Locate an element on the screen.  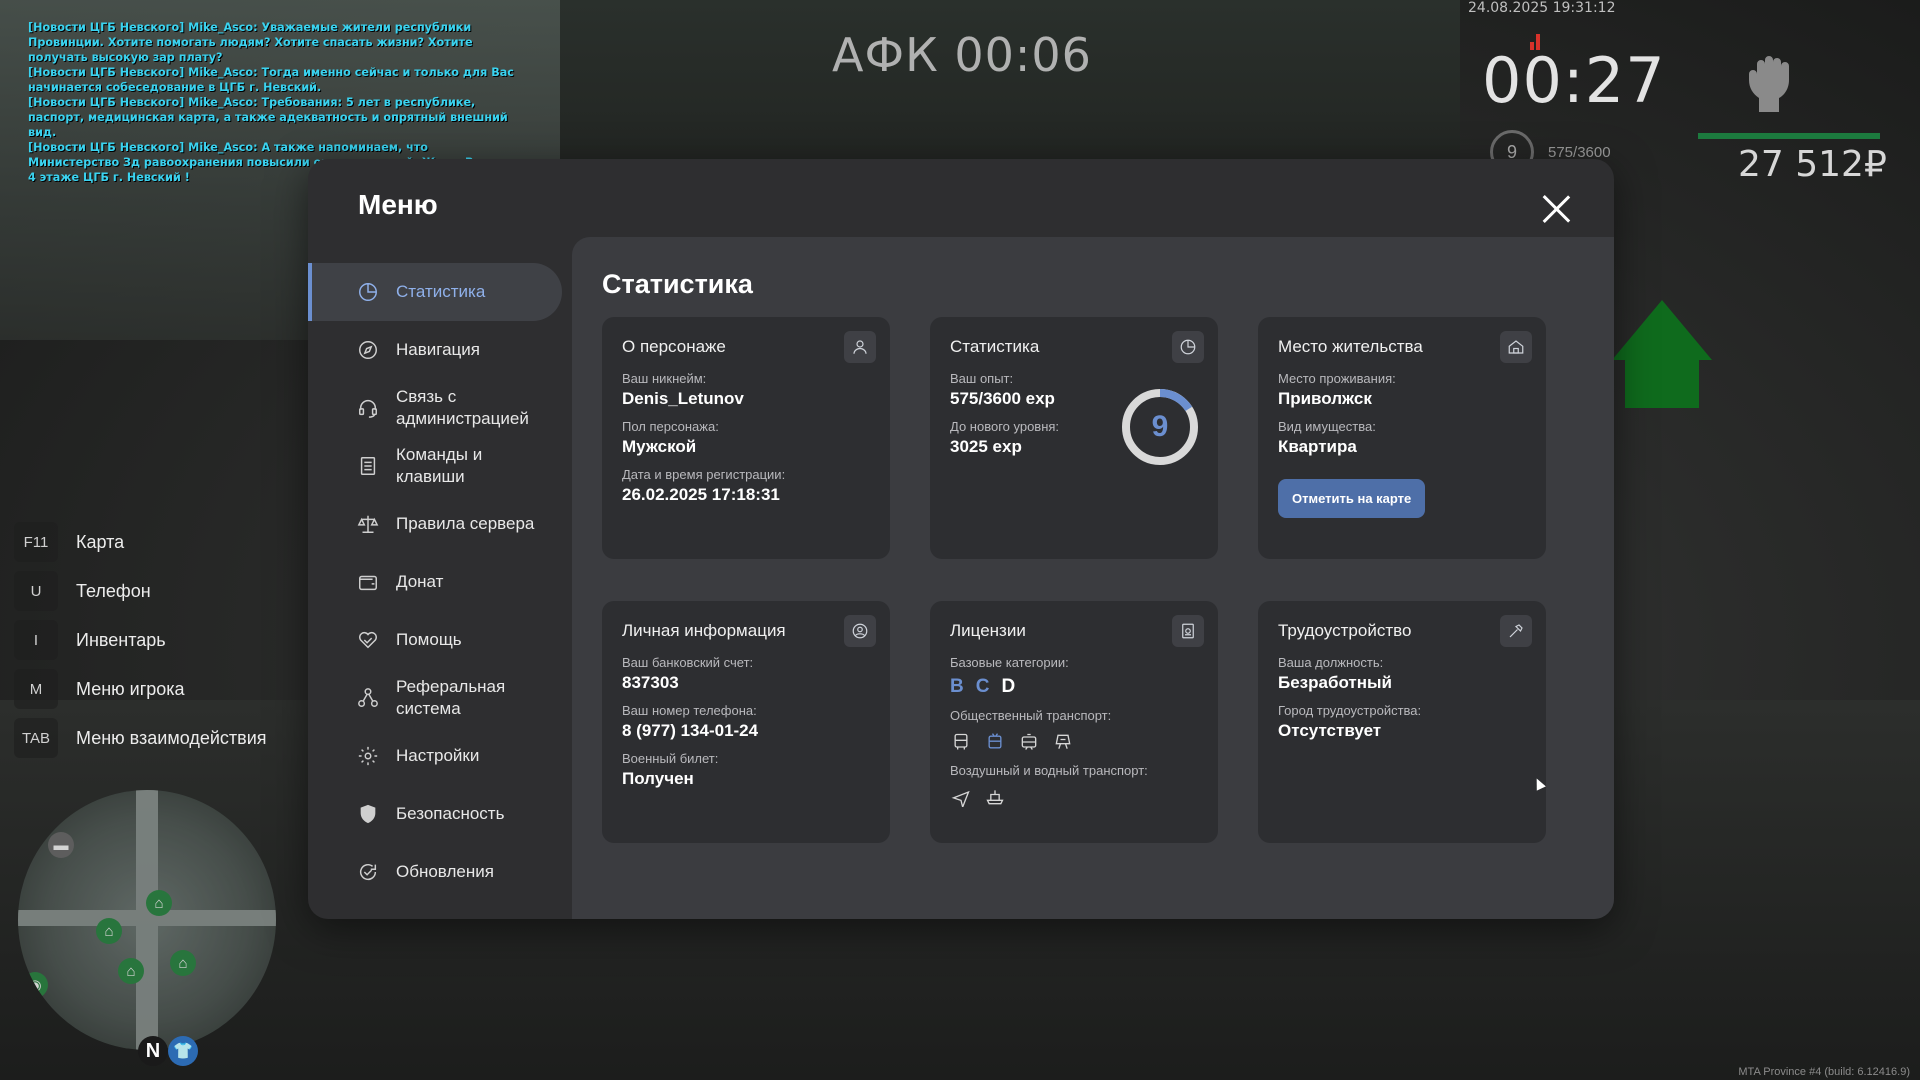
hotkey-key: U is located at coordinates (36, 591).